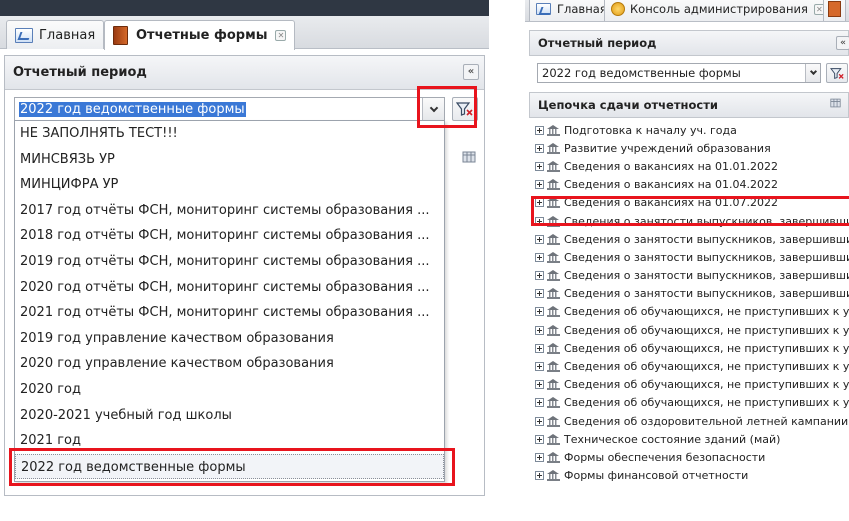  I want to click on forms-icon, so click(834, 9).